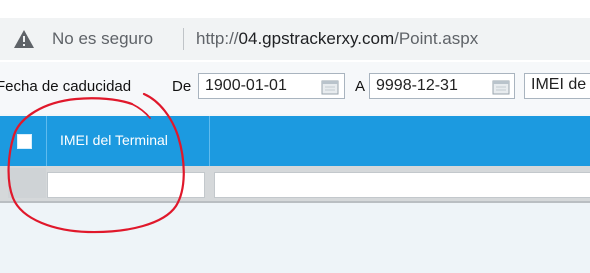 This screenshot has height=273, width=590. I want to click on from-label: De, so click(182, 86).